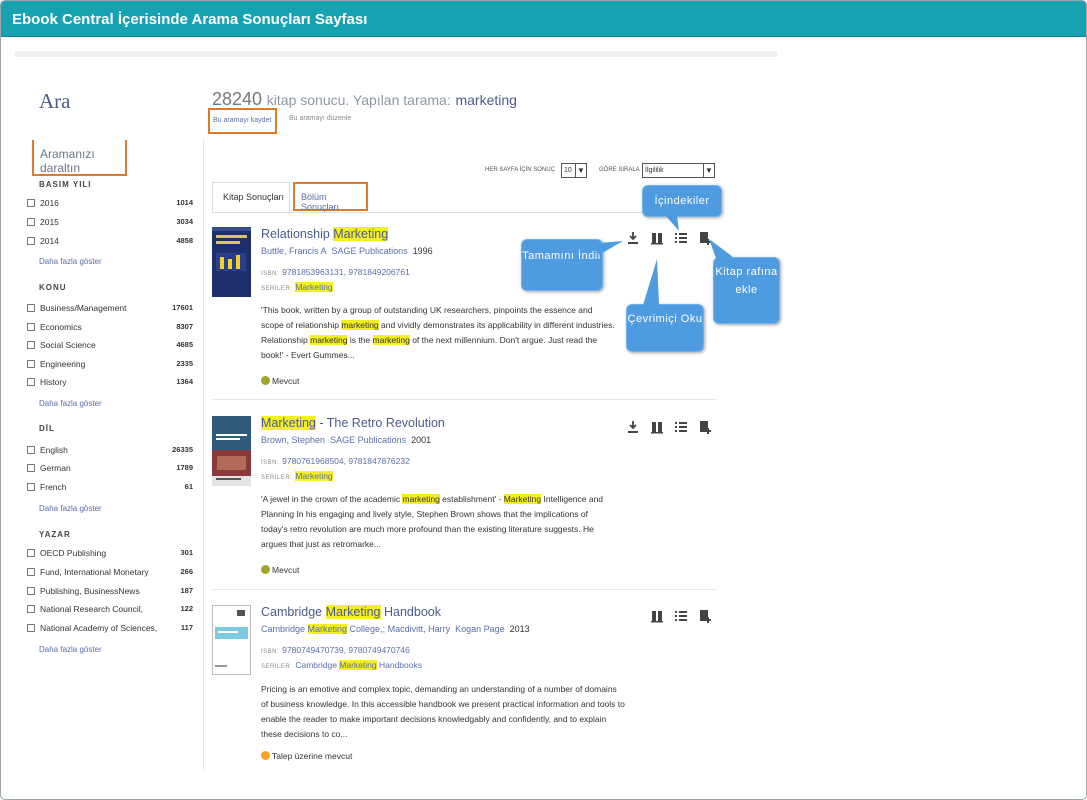 This screenshot has height=800, width=1087. I want to click on facet-option-label: Business/Management, so click(83, 308).